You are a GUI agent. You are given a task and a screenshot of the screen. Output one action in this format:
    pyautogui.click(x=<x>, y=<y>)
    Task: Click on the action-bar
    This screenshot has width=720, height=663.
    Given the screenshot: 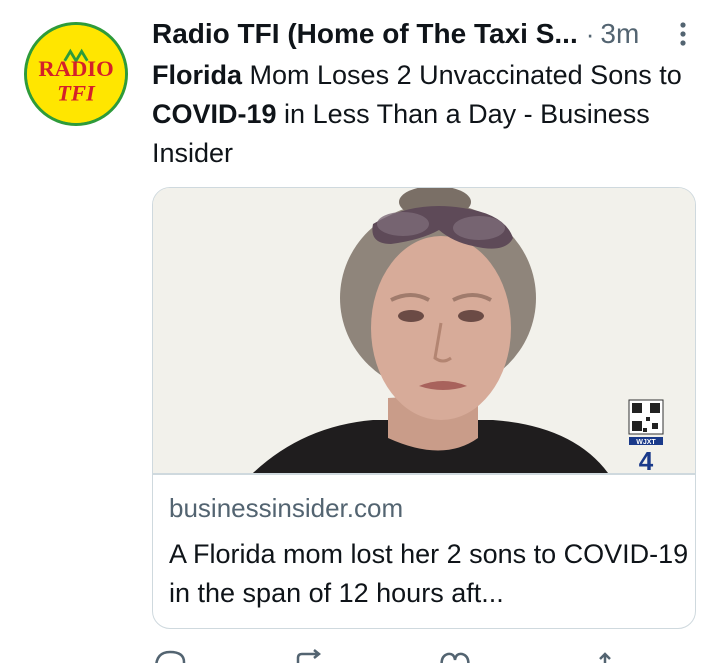 What is the action you would take?
    pyautogui.click(x=426, y=655)
    